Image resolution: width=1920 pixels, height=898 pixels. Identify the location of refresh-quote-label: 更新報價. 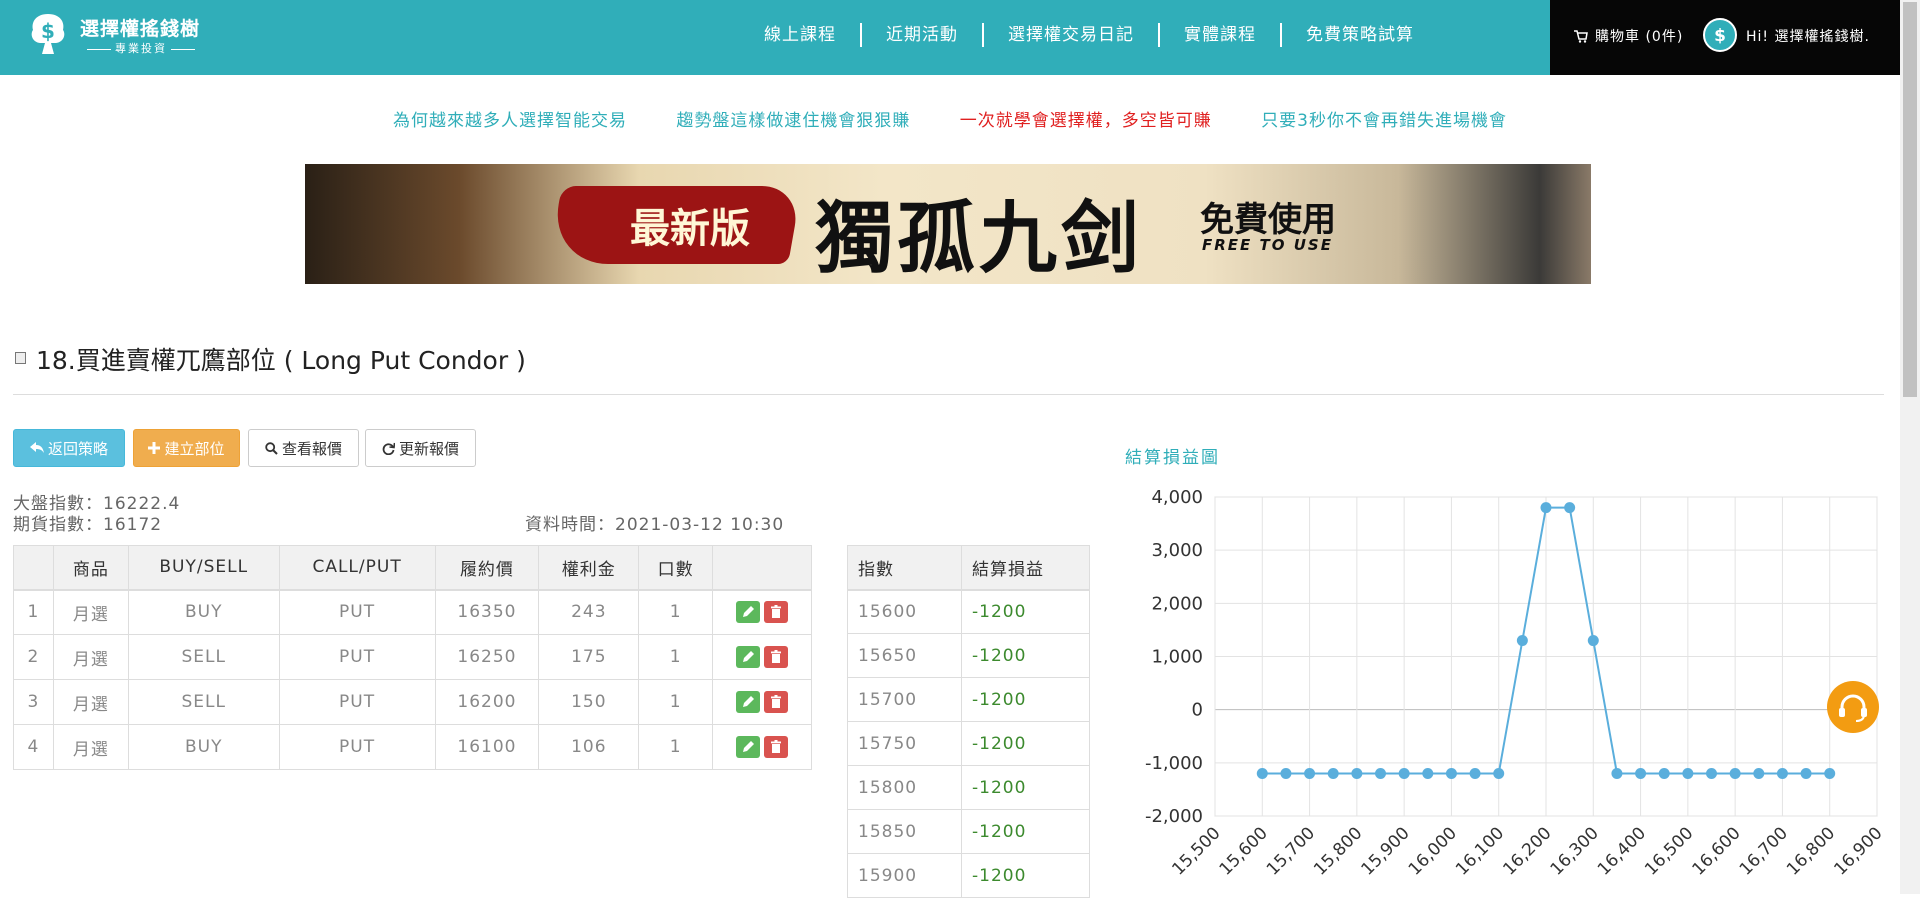
(428, 448).